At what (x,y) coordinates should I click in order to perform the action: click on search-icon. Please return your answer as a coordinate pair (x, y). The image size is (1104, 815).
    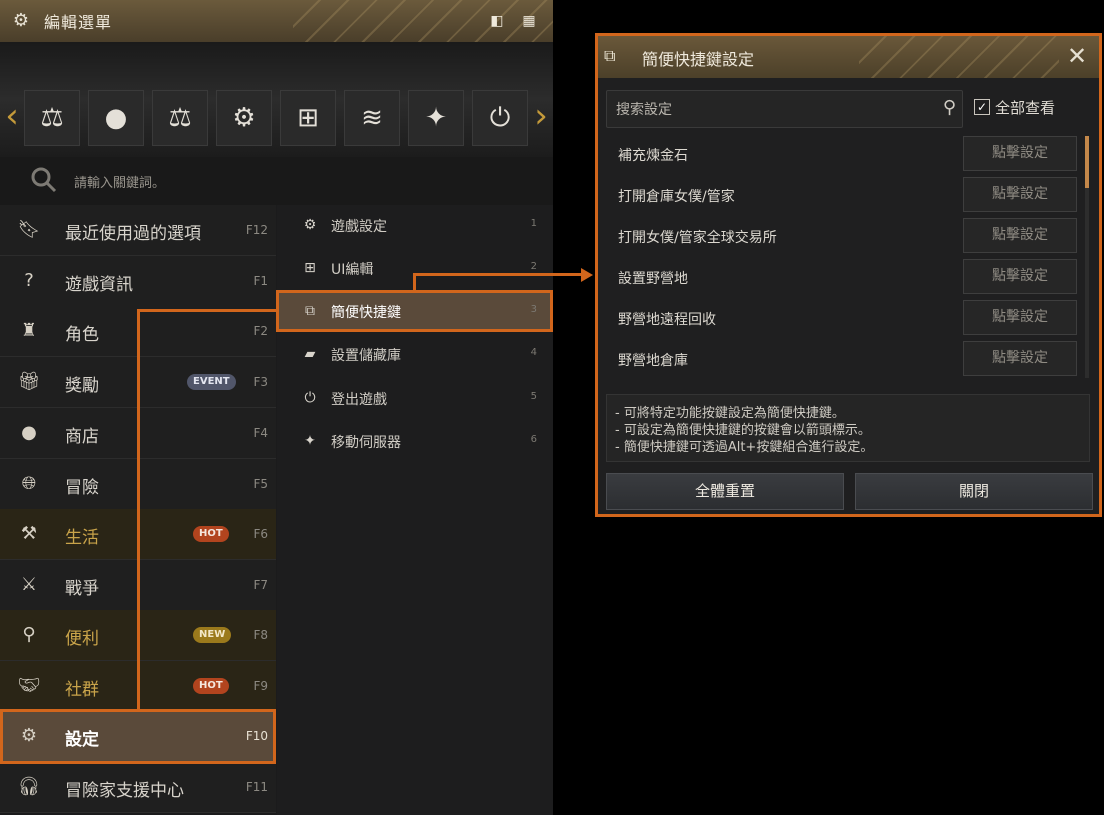
    Looking at the image, I should click on (45, 181).